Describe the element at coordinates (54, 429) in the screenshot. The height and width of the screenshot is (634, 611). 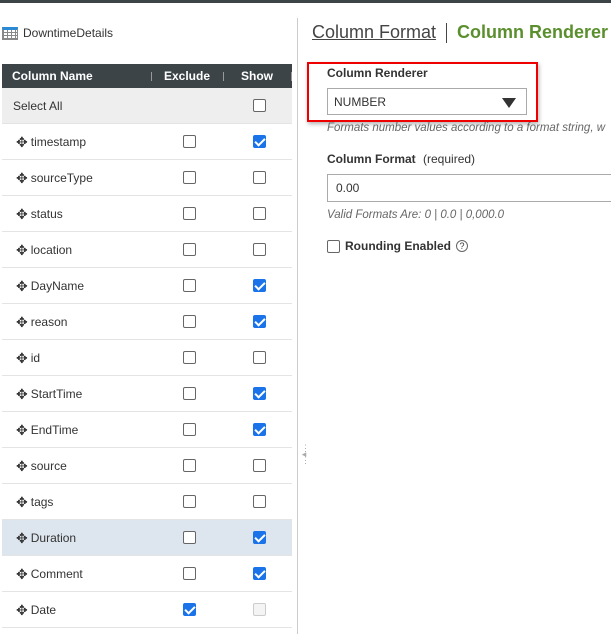
I see `column-name: EndTime` at that location.